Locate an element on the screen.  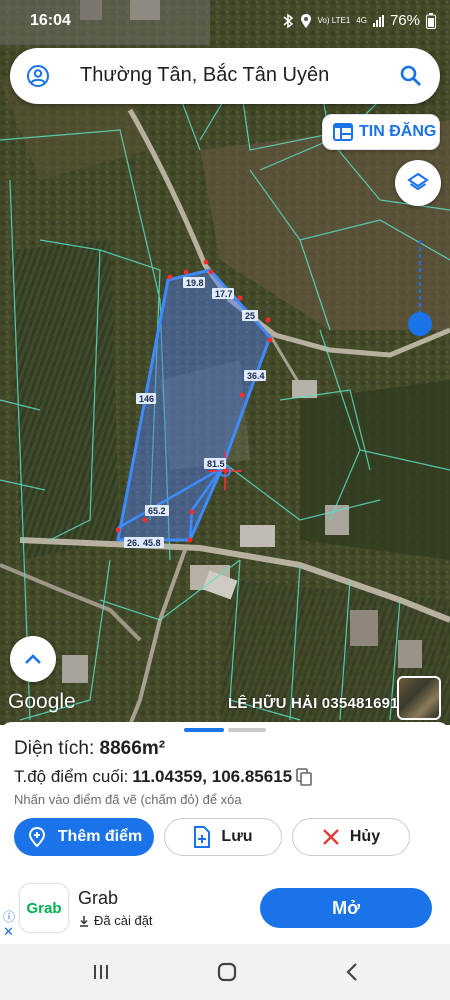
page-dot is located at coordinates (247, 730).